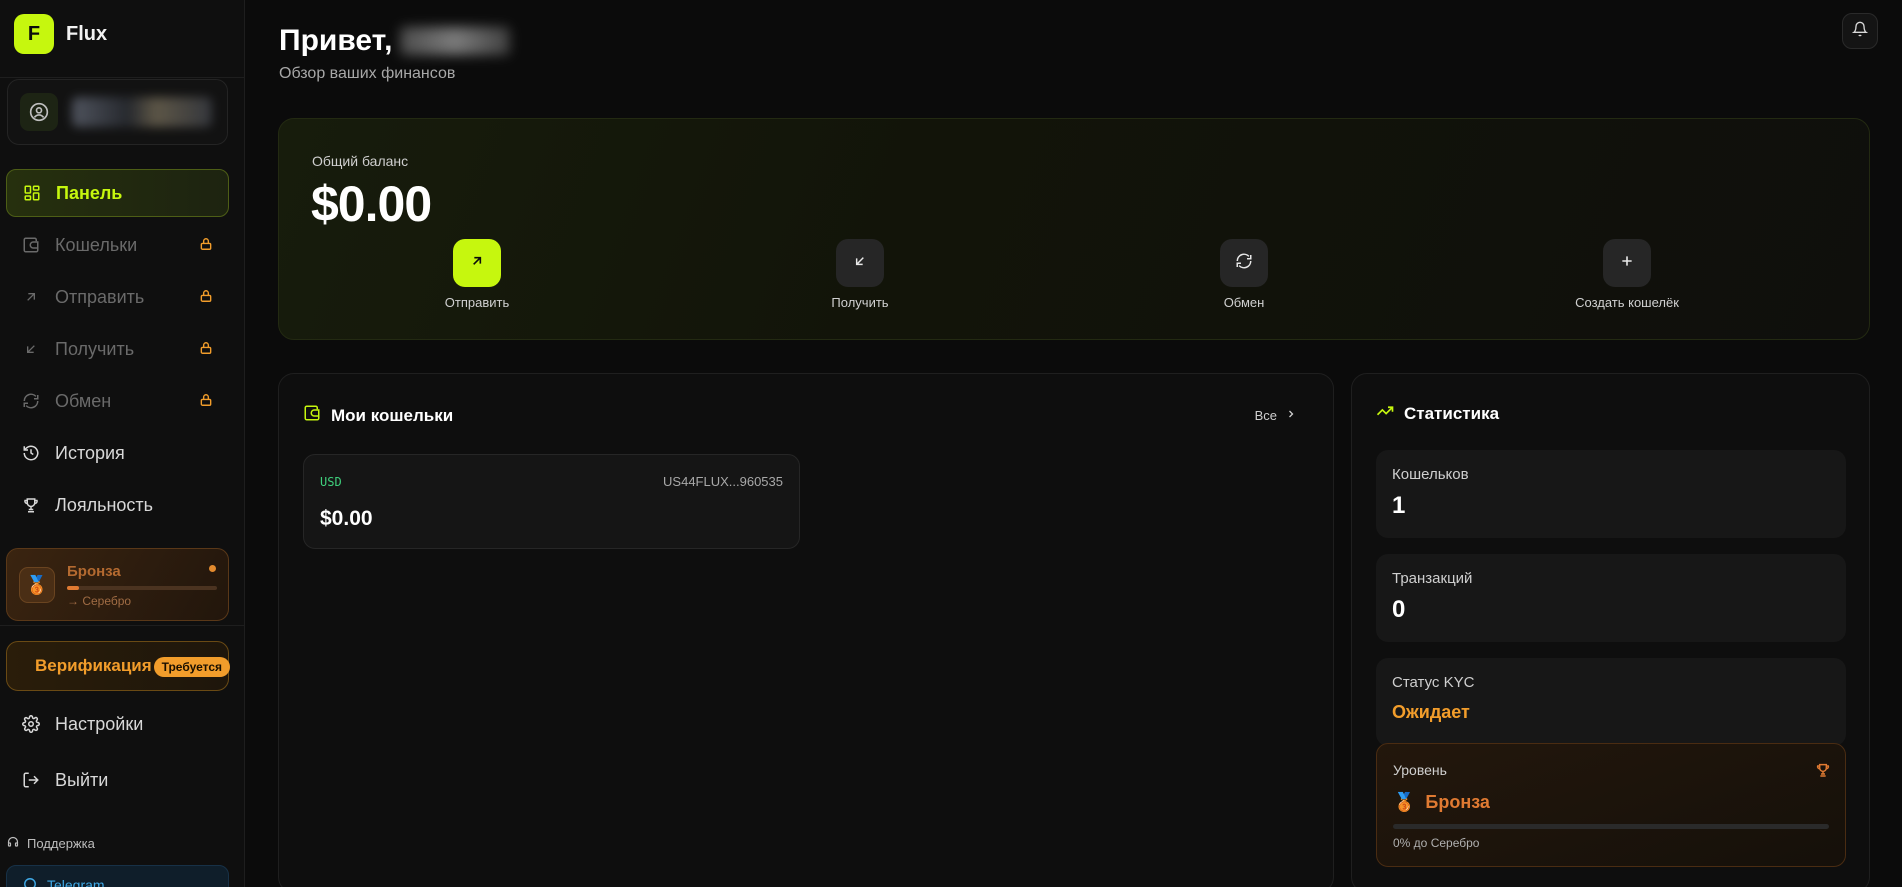  I want to click on create-wallet-action: Создать кошелёк, so click(1627, 274).